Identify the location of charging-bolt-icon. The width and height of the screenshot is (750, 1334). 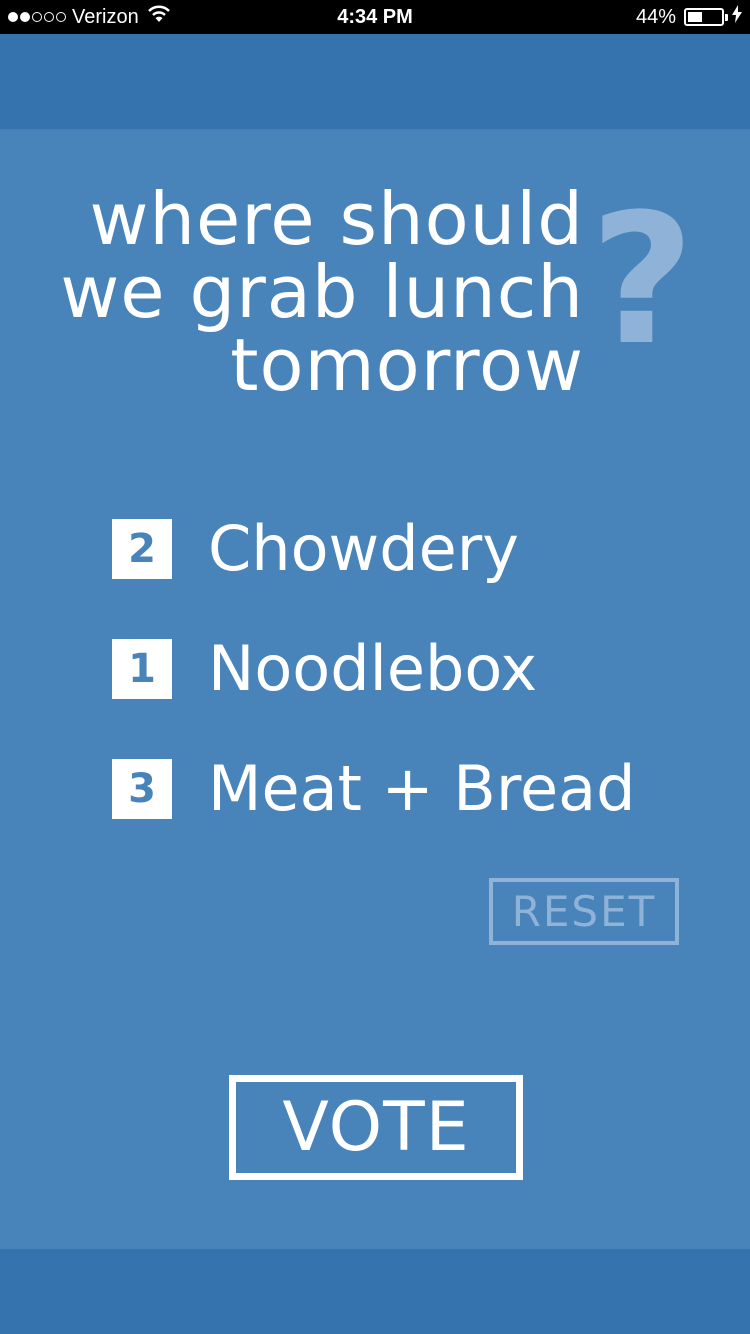
(737, 17).